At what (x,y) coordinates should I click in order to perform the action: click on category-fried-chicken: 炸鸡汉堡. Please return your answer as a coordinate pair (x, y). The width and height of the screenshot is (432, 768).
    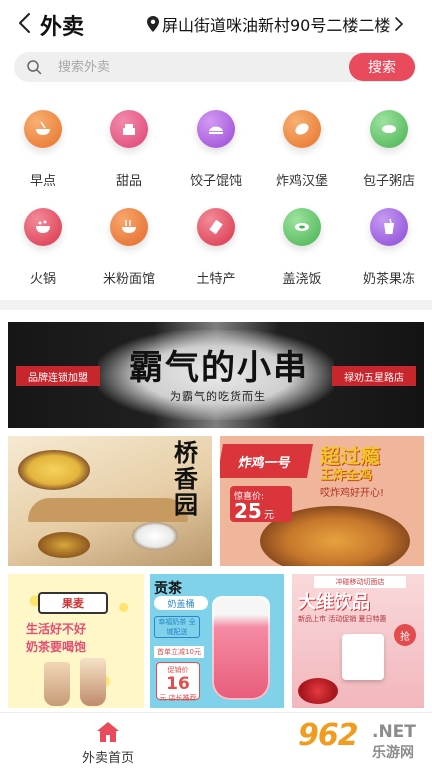
    Looking at the image, I should click on (302, 149).